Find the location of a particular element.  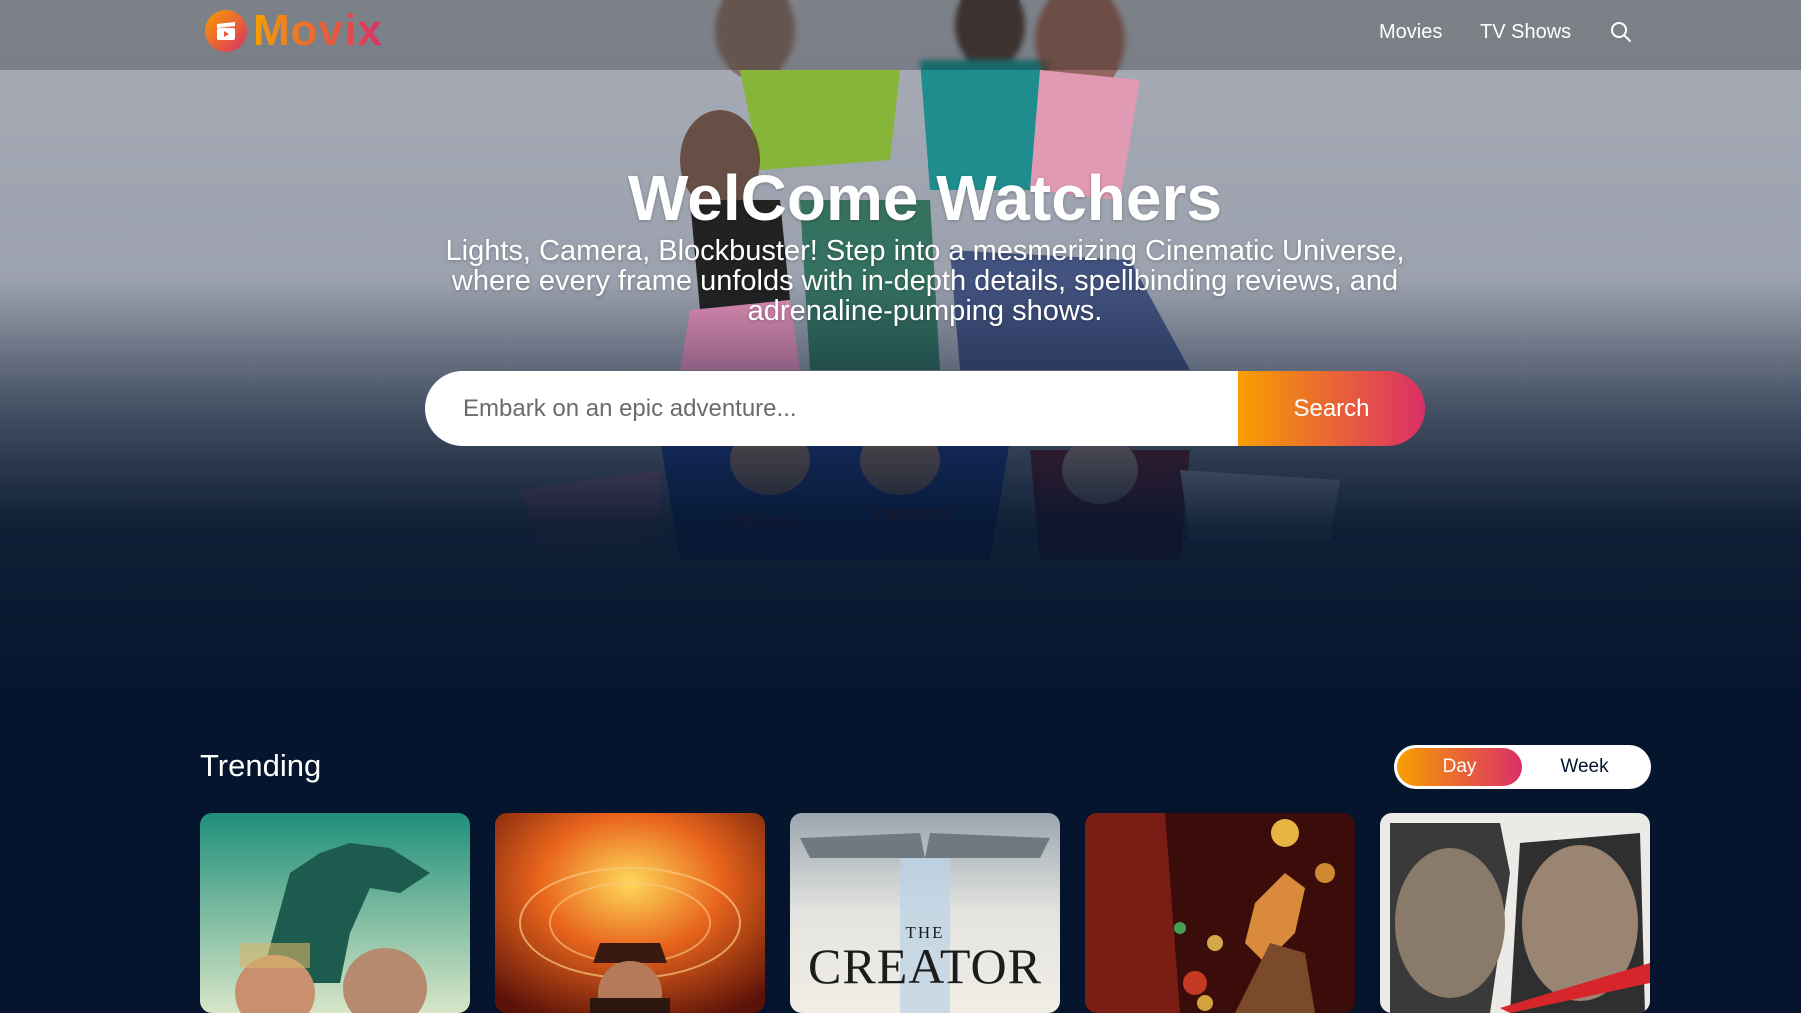

movie-card: THE CREATOR is located at coordinates (925, 913).